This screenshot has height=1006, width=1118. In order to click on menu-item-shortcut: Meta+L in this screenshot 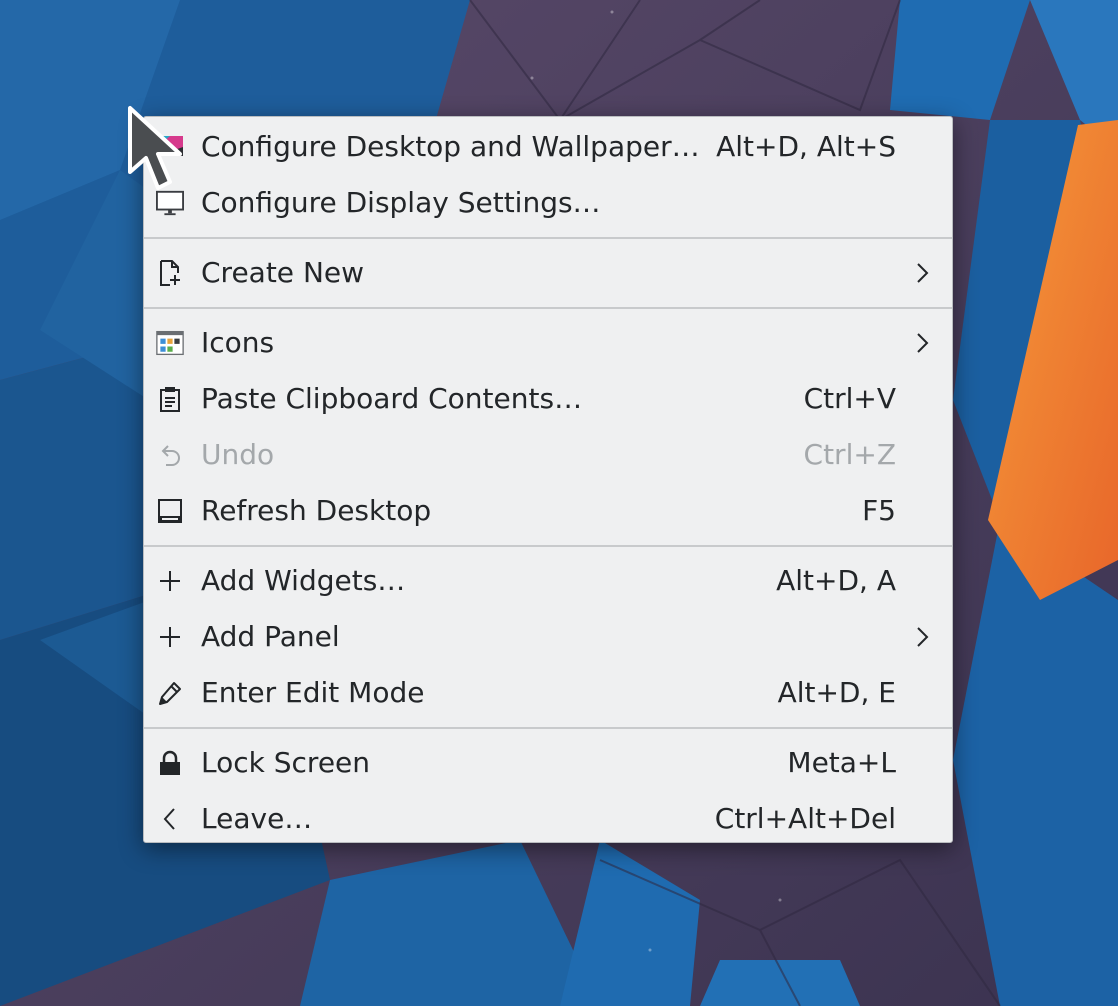, I will do `click(841, 762)`.